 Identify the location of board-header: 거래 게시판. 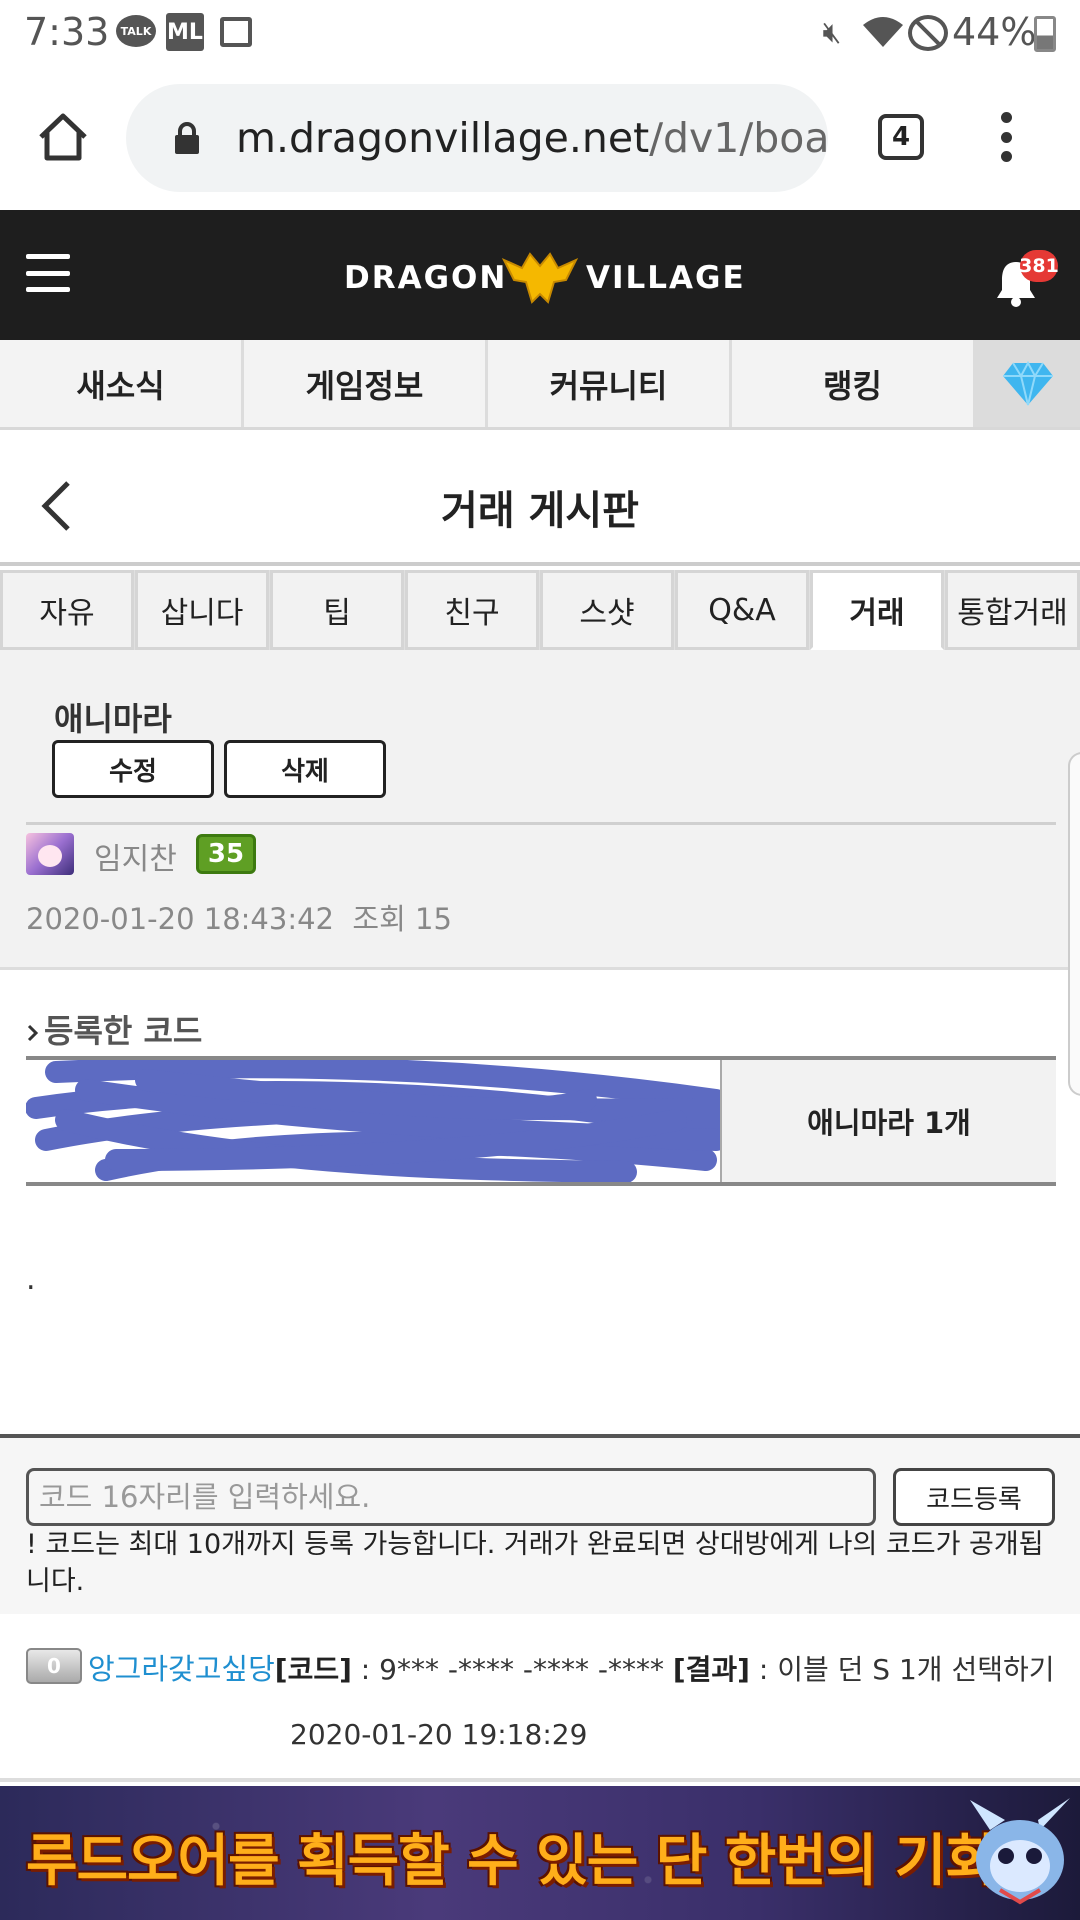
(540, 498).